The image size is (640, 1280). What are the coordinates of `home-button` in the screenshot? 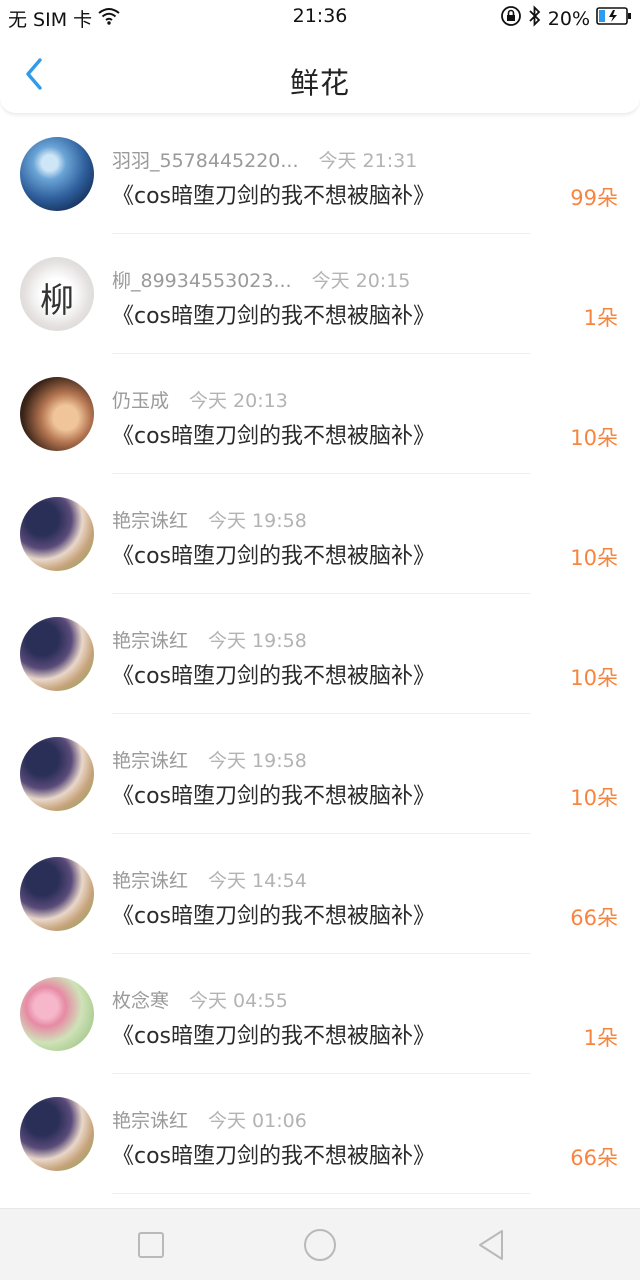 It's located at (320, 1245).